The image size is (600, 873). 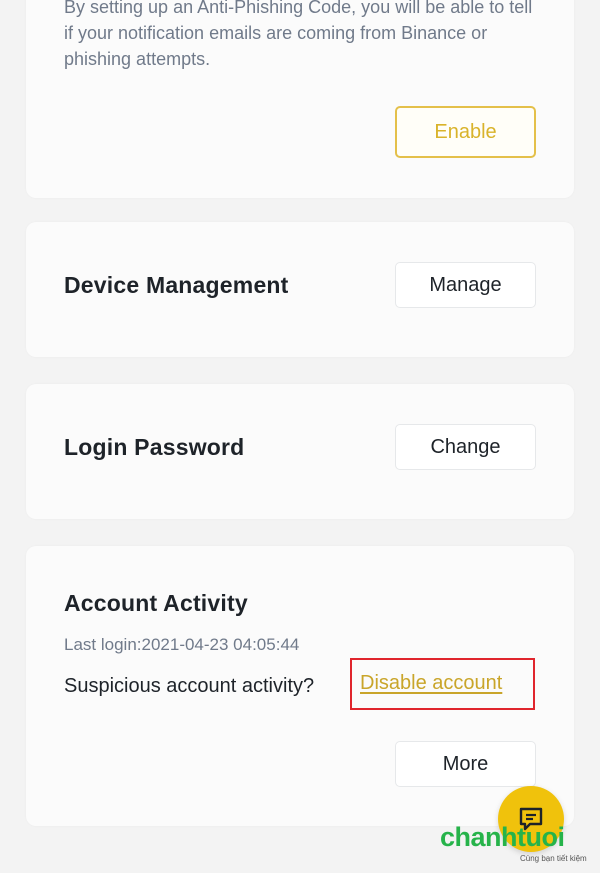 What do you see at coordinates (189, 686) in the screenshot?
I see `suspicious-activity-text: Suspicious account activity?` at bounding box center [189, 686].